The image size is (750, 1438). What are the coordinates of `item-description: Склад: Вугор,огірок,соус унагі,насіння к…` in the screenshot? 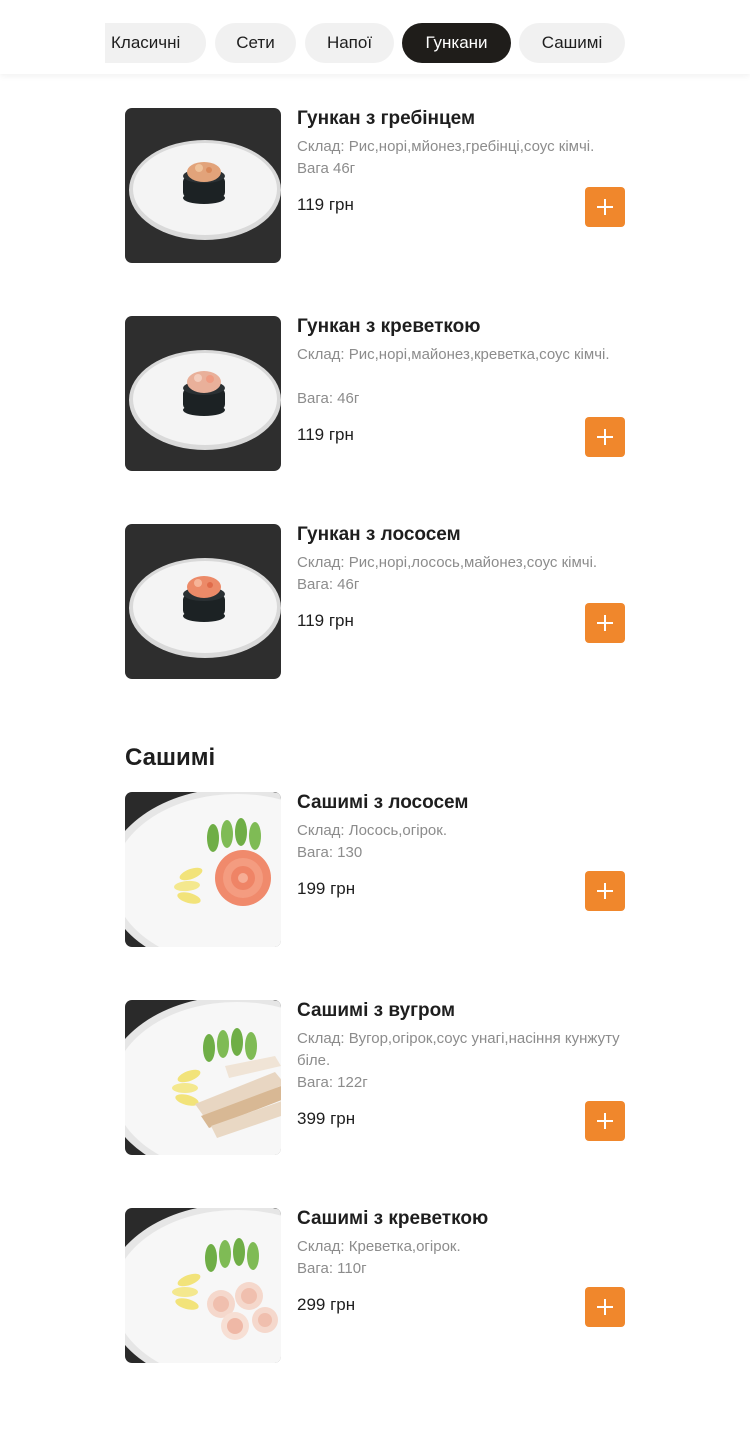 It's located at (458, 1049).